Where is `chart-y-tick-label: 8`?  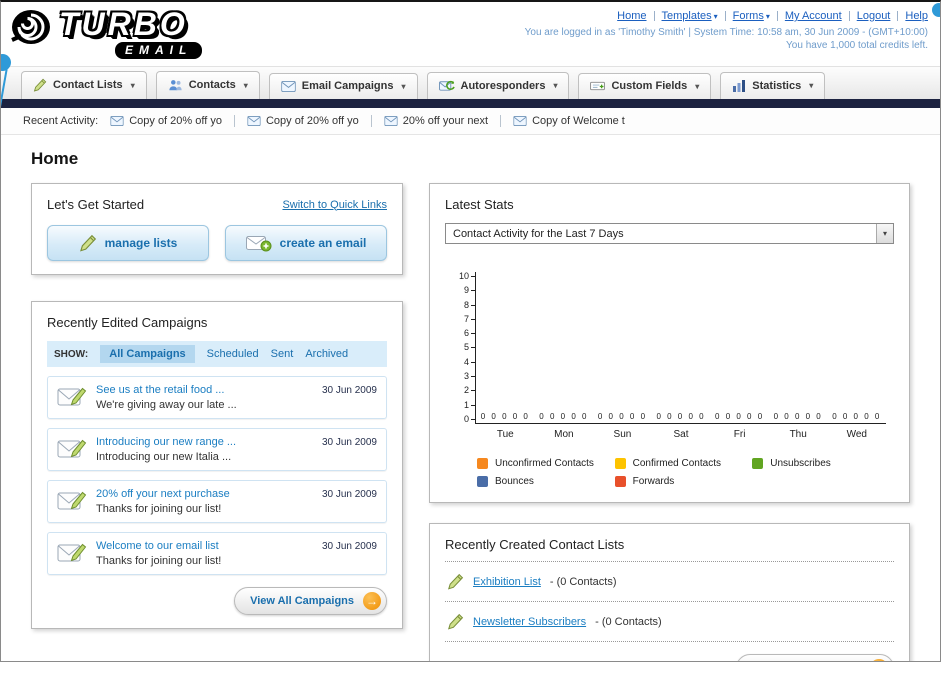 chart-y-tick-label: 8 is located at coordinates (469, 305).